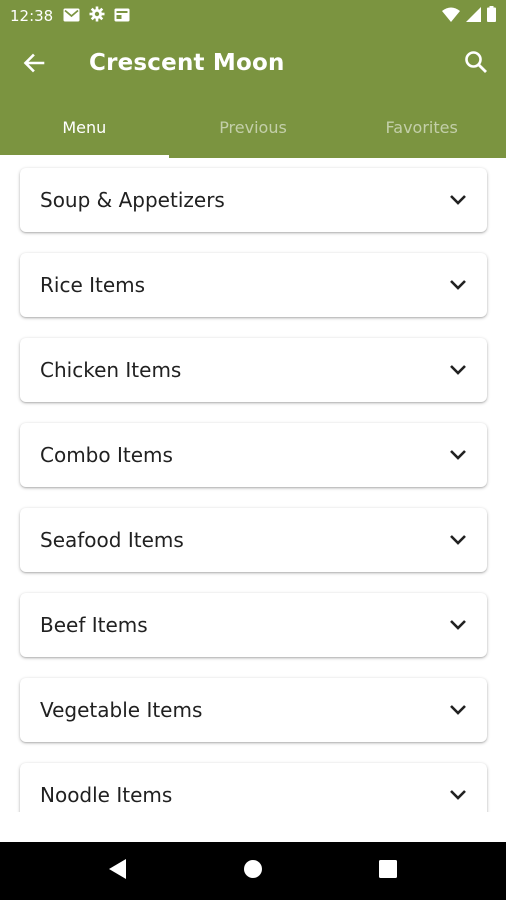 The image size is (506, 900). I want to click on status-notification-icons, so click(96, 16).